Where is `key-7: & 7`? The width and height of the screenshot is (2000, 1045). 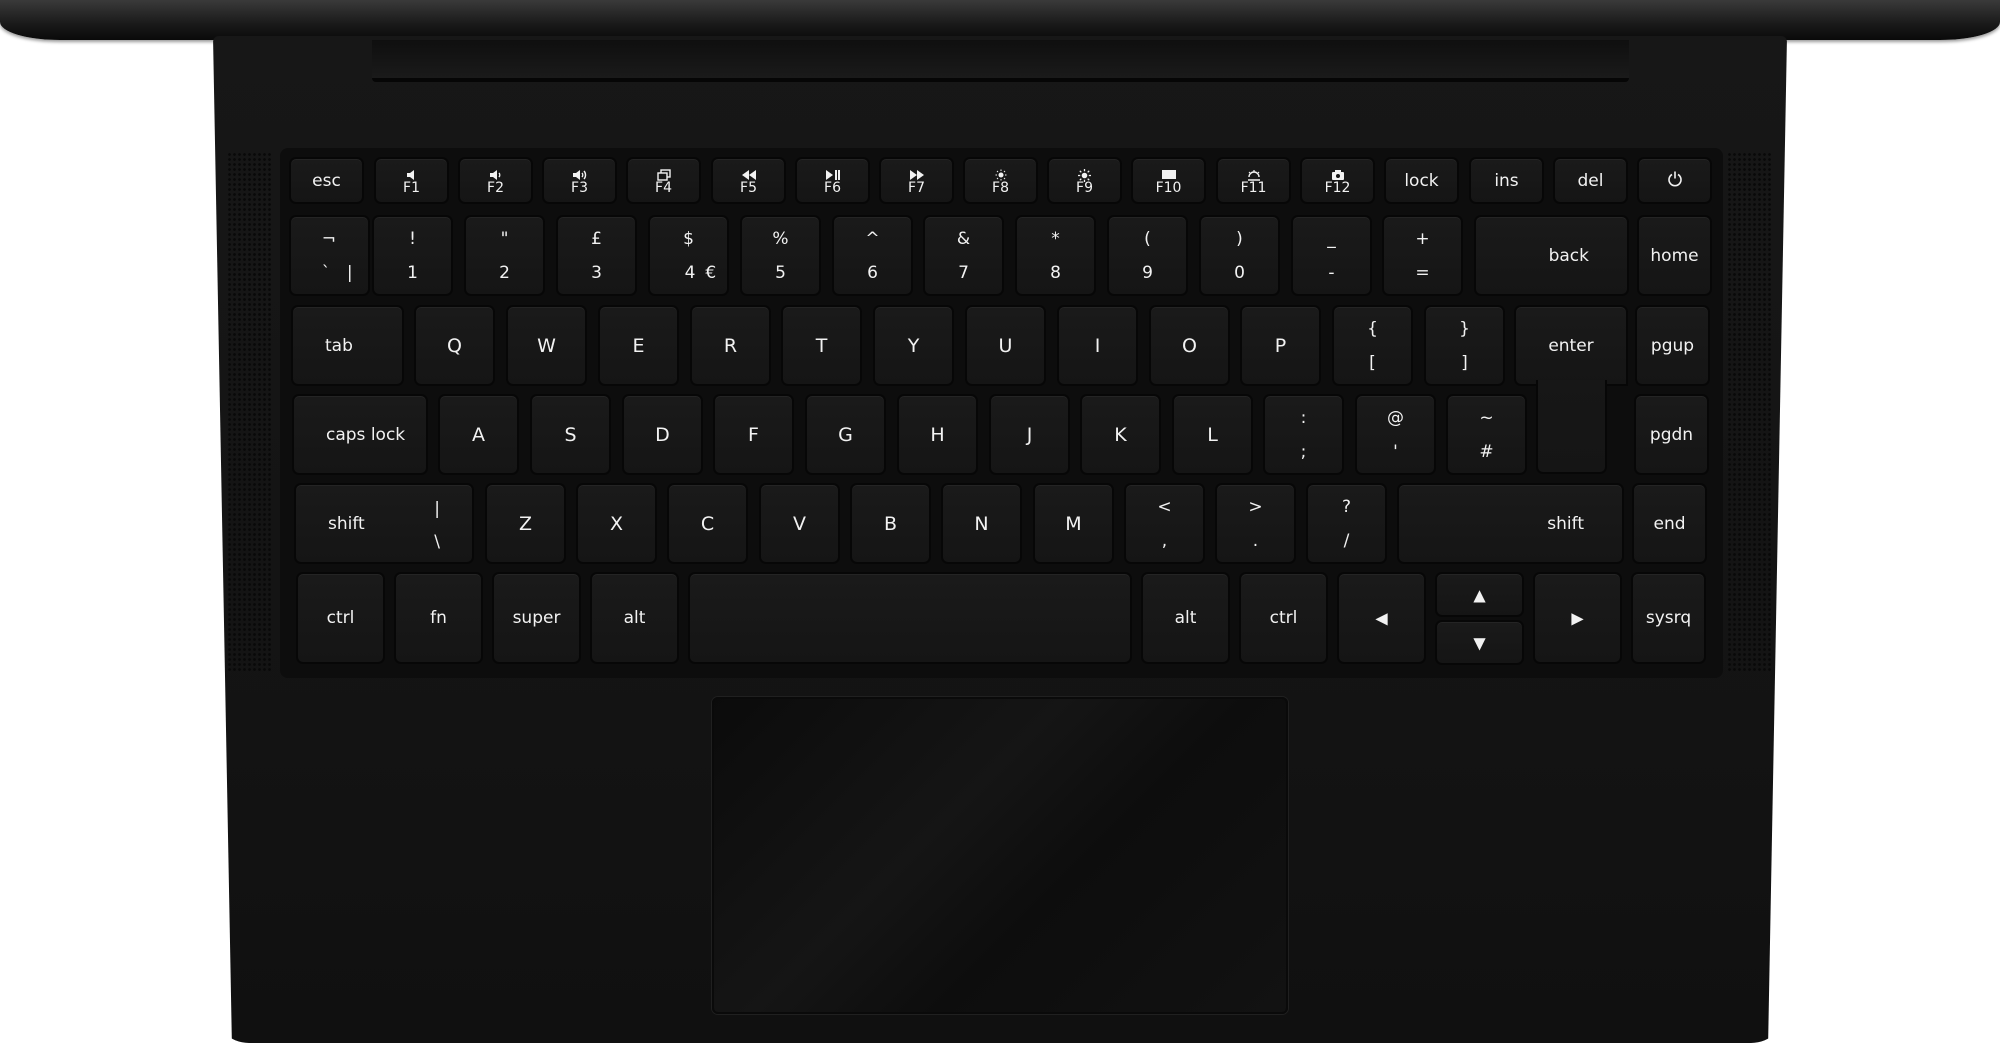
key-7: & 7 is located at coordinates (963, 255).